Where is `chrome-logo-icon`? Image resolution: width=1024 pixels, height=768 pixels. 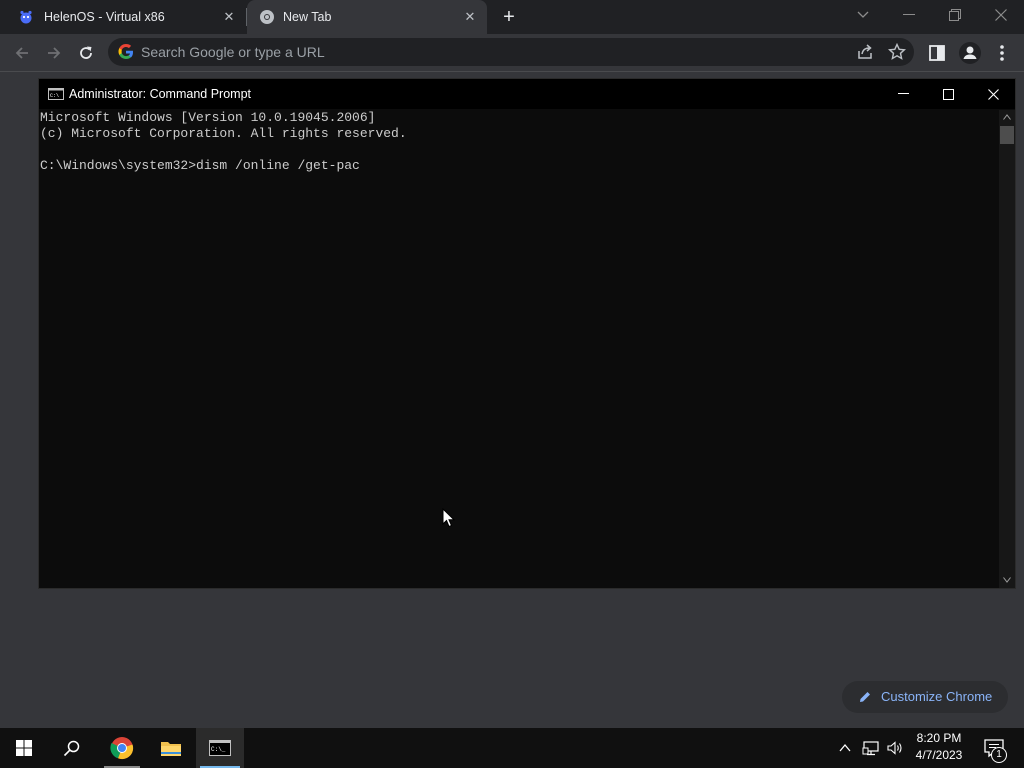 chrome-logo-icon is located at coordinates (122, 748).